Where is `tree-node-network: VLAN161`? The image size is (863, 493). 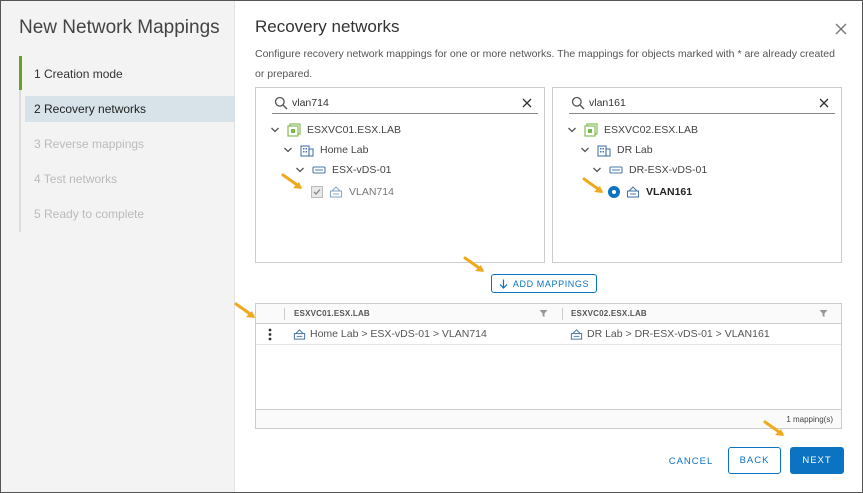
tree-node-network: VLAN161 is located at coordinates (650, 192).